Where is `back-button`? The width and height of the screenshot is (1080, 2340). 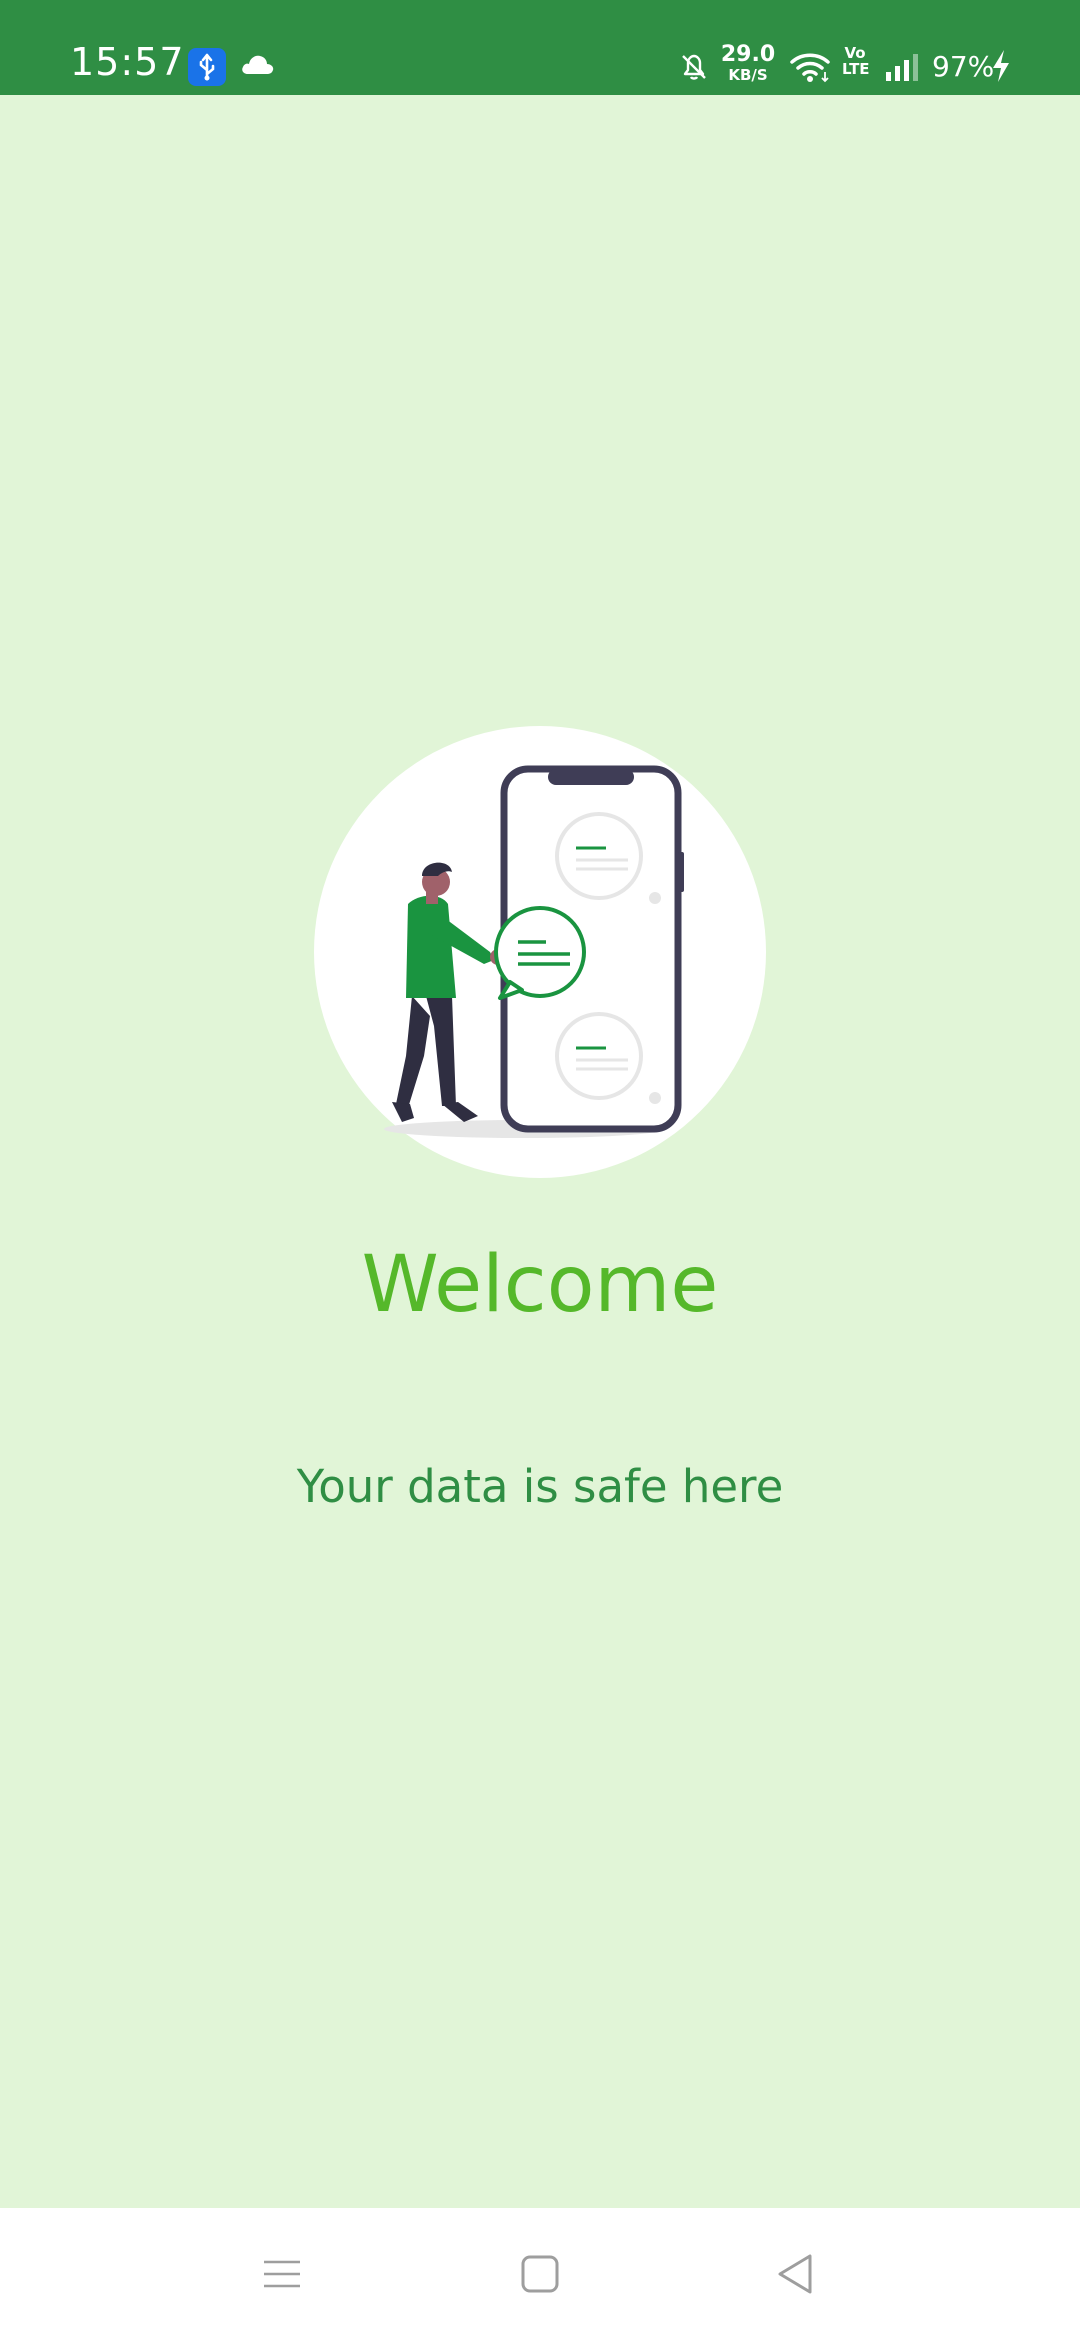 back-button is located at coordinates (796, 2274).